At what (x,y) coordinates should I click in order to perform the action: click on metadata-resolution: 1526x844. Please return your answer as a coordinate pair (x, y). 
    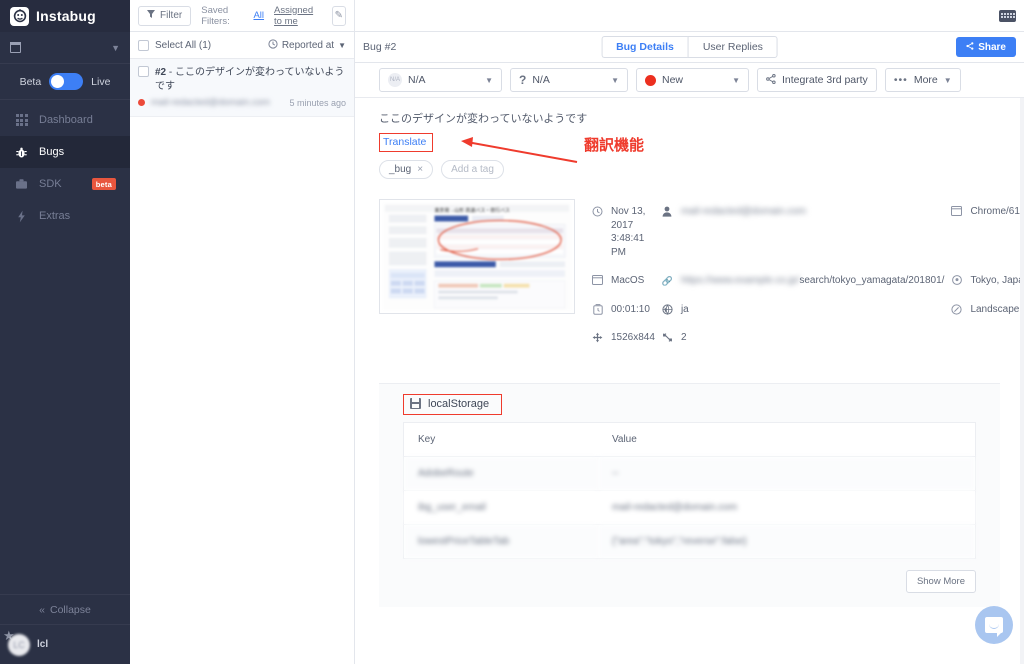
    Looking at the image, I should click on (623, 338).